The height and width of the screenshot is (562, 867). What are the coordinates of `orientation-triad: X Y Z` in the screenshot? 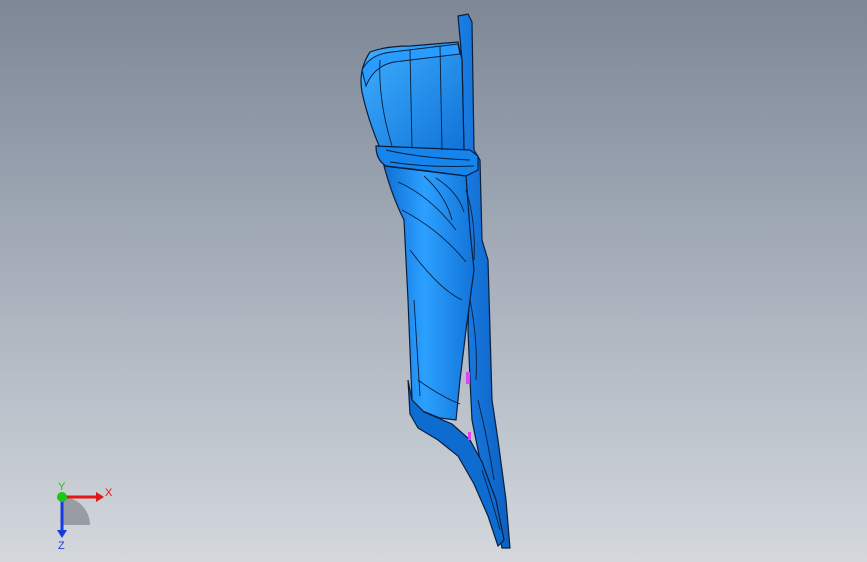 It's located at (85, 515).